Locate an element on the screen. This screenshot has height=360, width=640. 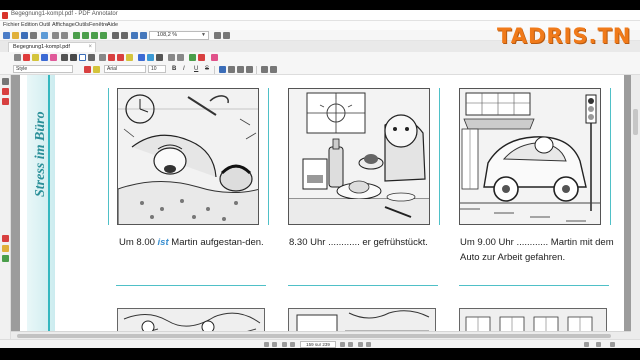
notes-icon is located at coordinates (5, 248).